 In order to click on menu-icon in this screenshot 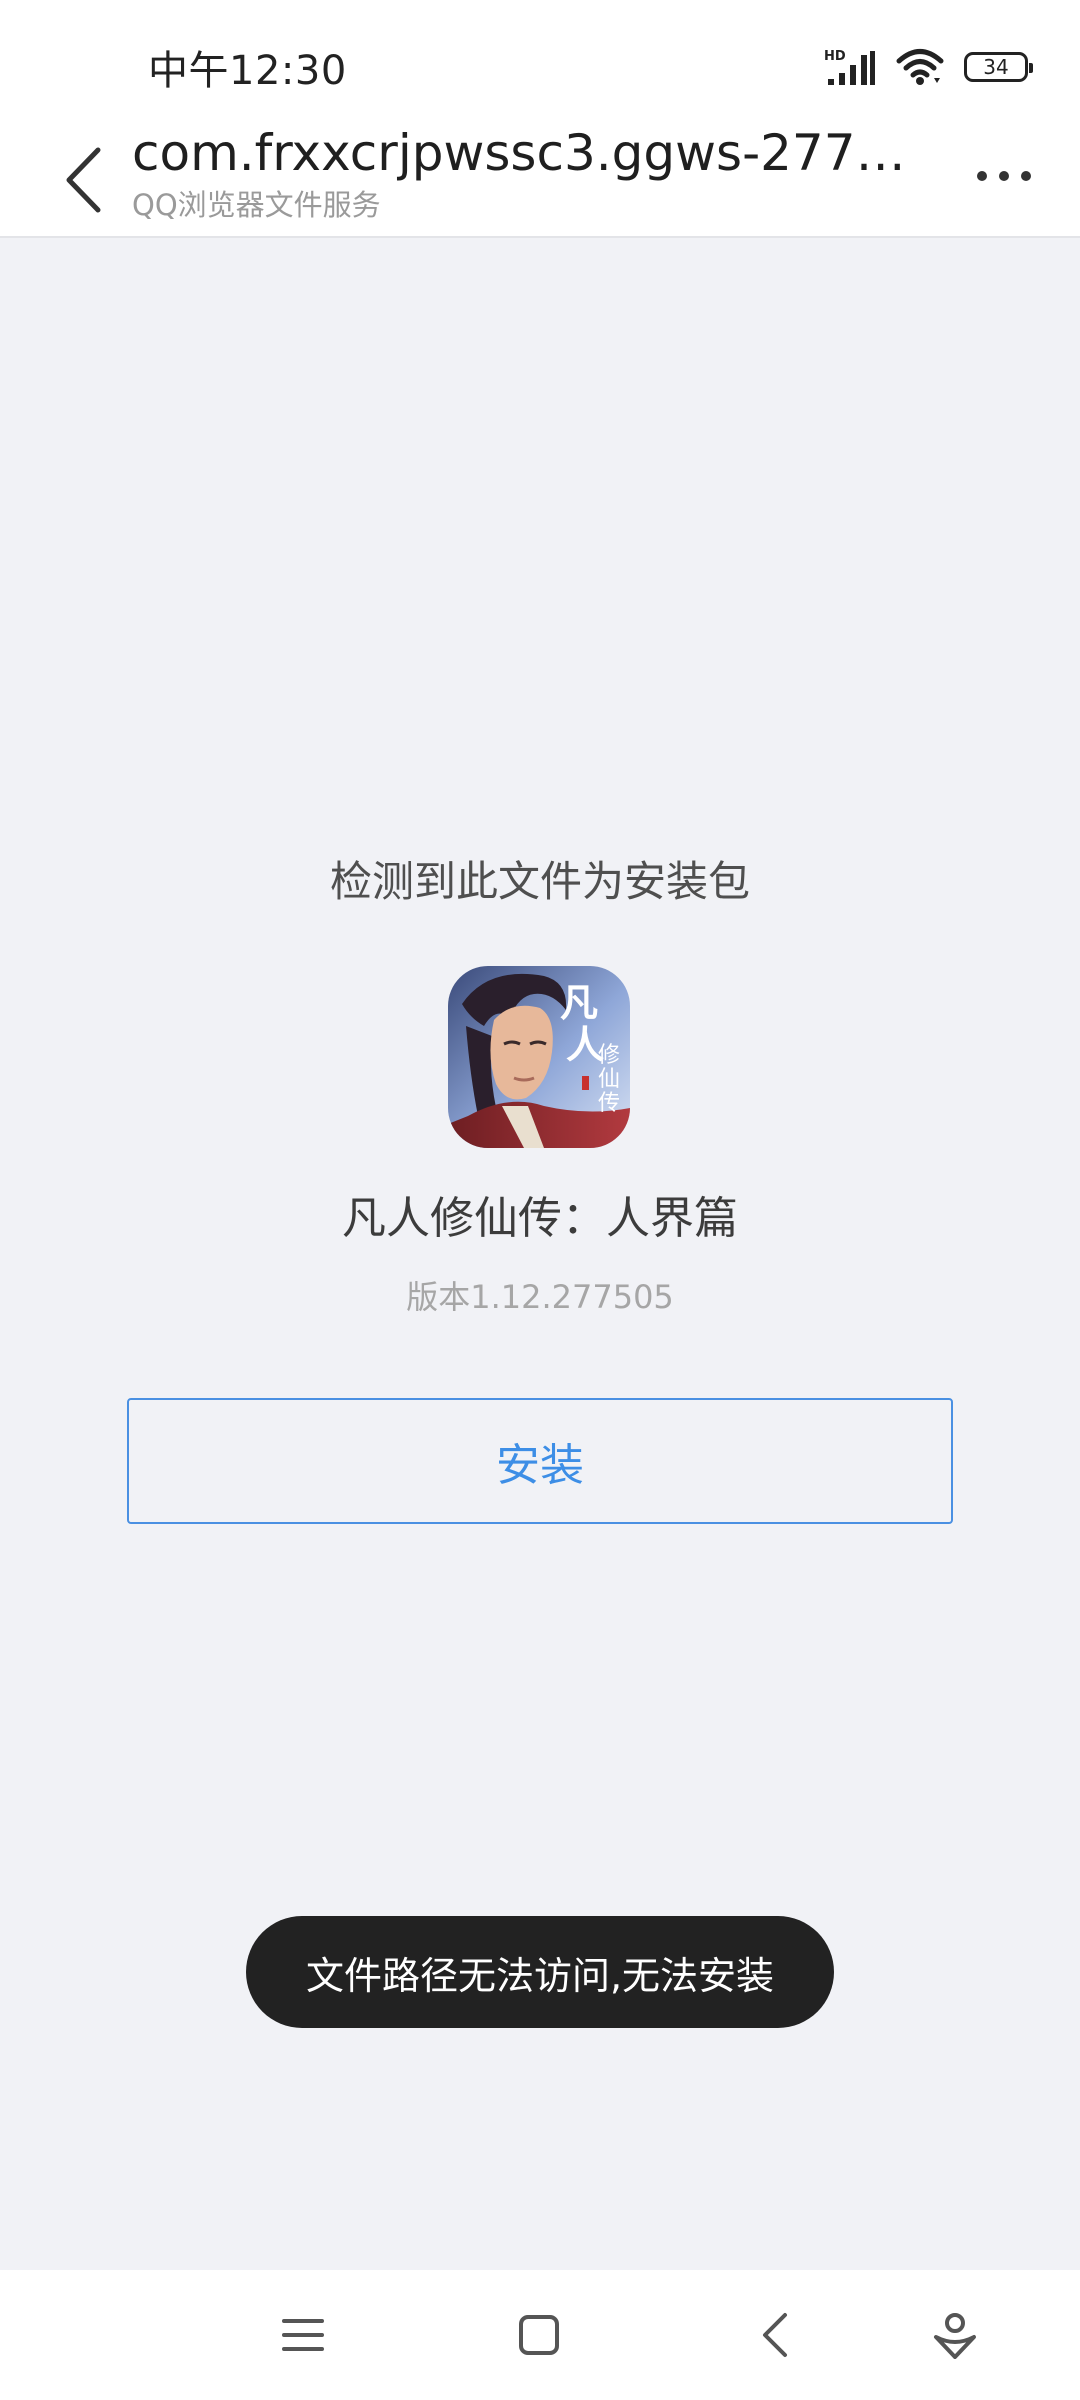, I will do `click(303, 2335)`.